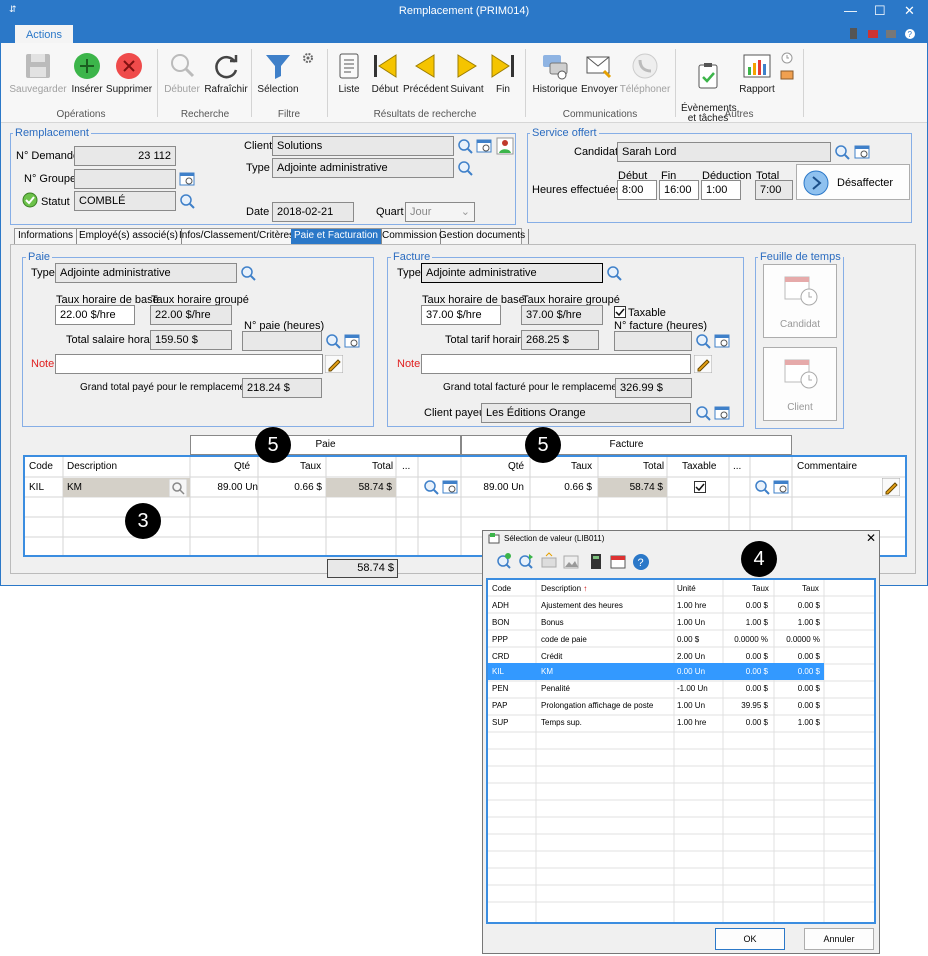 This screenshot has width=928, height=956. What do you see at coordinates (909, 11) in the screenshot?
I see `close-icon: ✕` at bounding box center [909, 11].